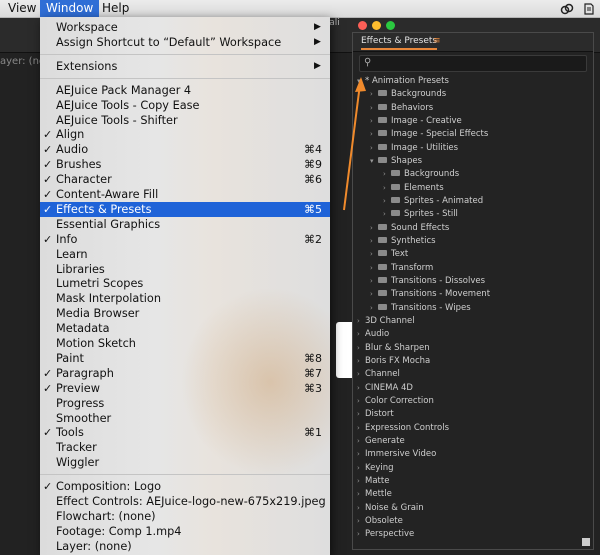 The image size is (600, 555). Describe the element at coordinates (373, 334) in the screenshot. I see `tree-item: › Audio` at that location.